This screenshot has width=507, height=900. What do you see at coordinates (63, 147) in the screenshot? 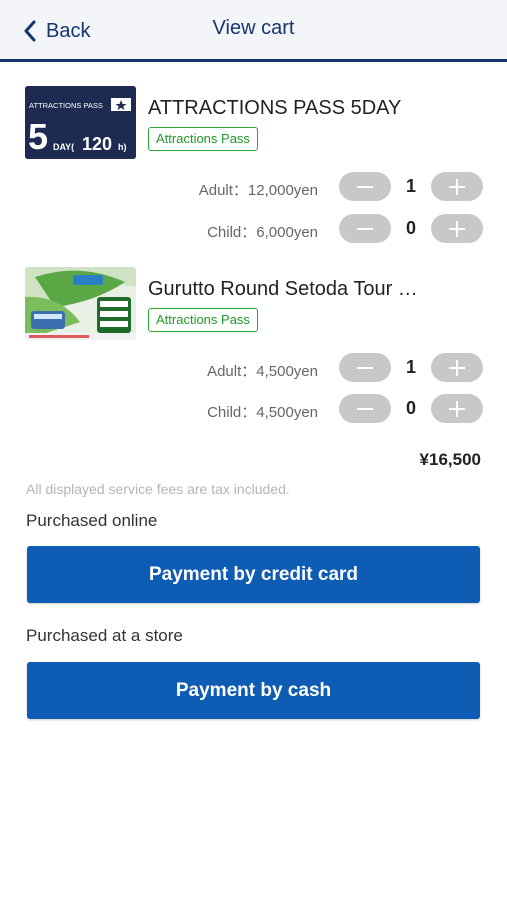
I see `pass-card-day: DAY(` at bounding box center [63, 147].